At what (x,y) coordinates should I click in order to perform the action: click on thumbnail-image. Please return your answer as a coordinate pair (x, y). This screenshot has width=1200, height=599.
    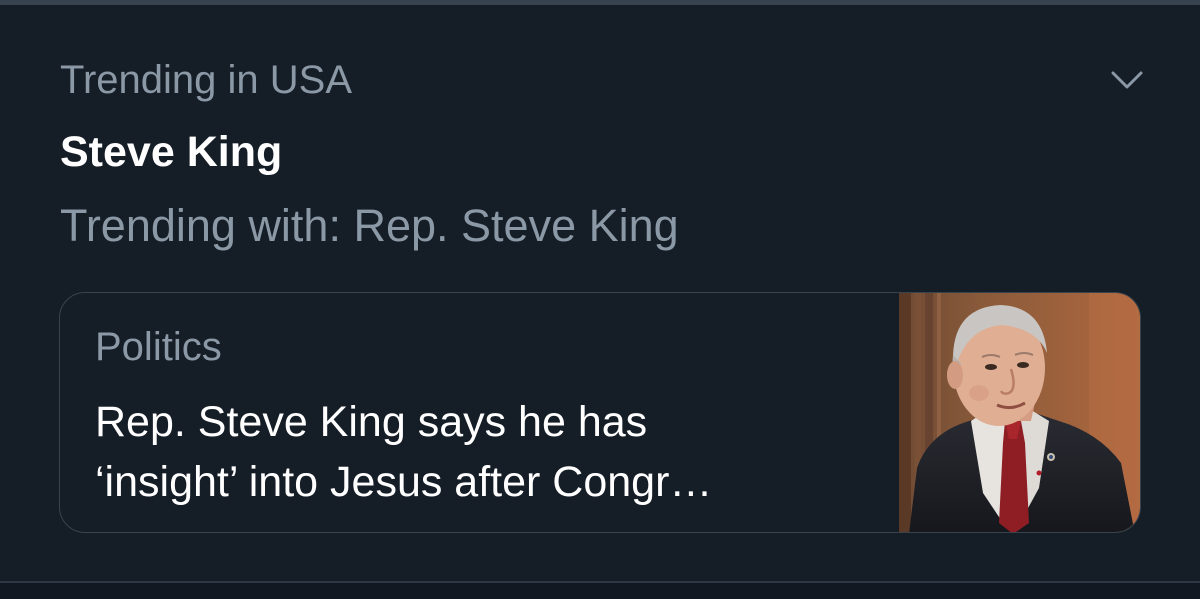
    Looking at the image, I should click on (1019, 412).